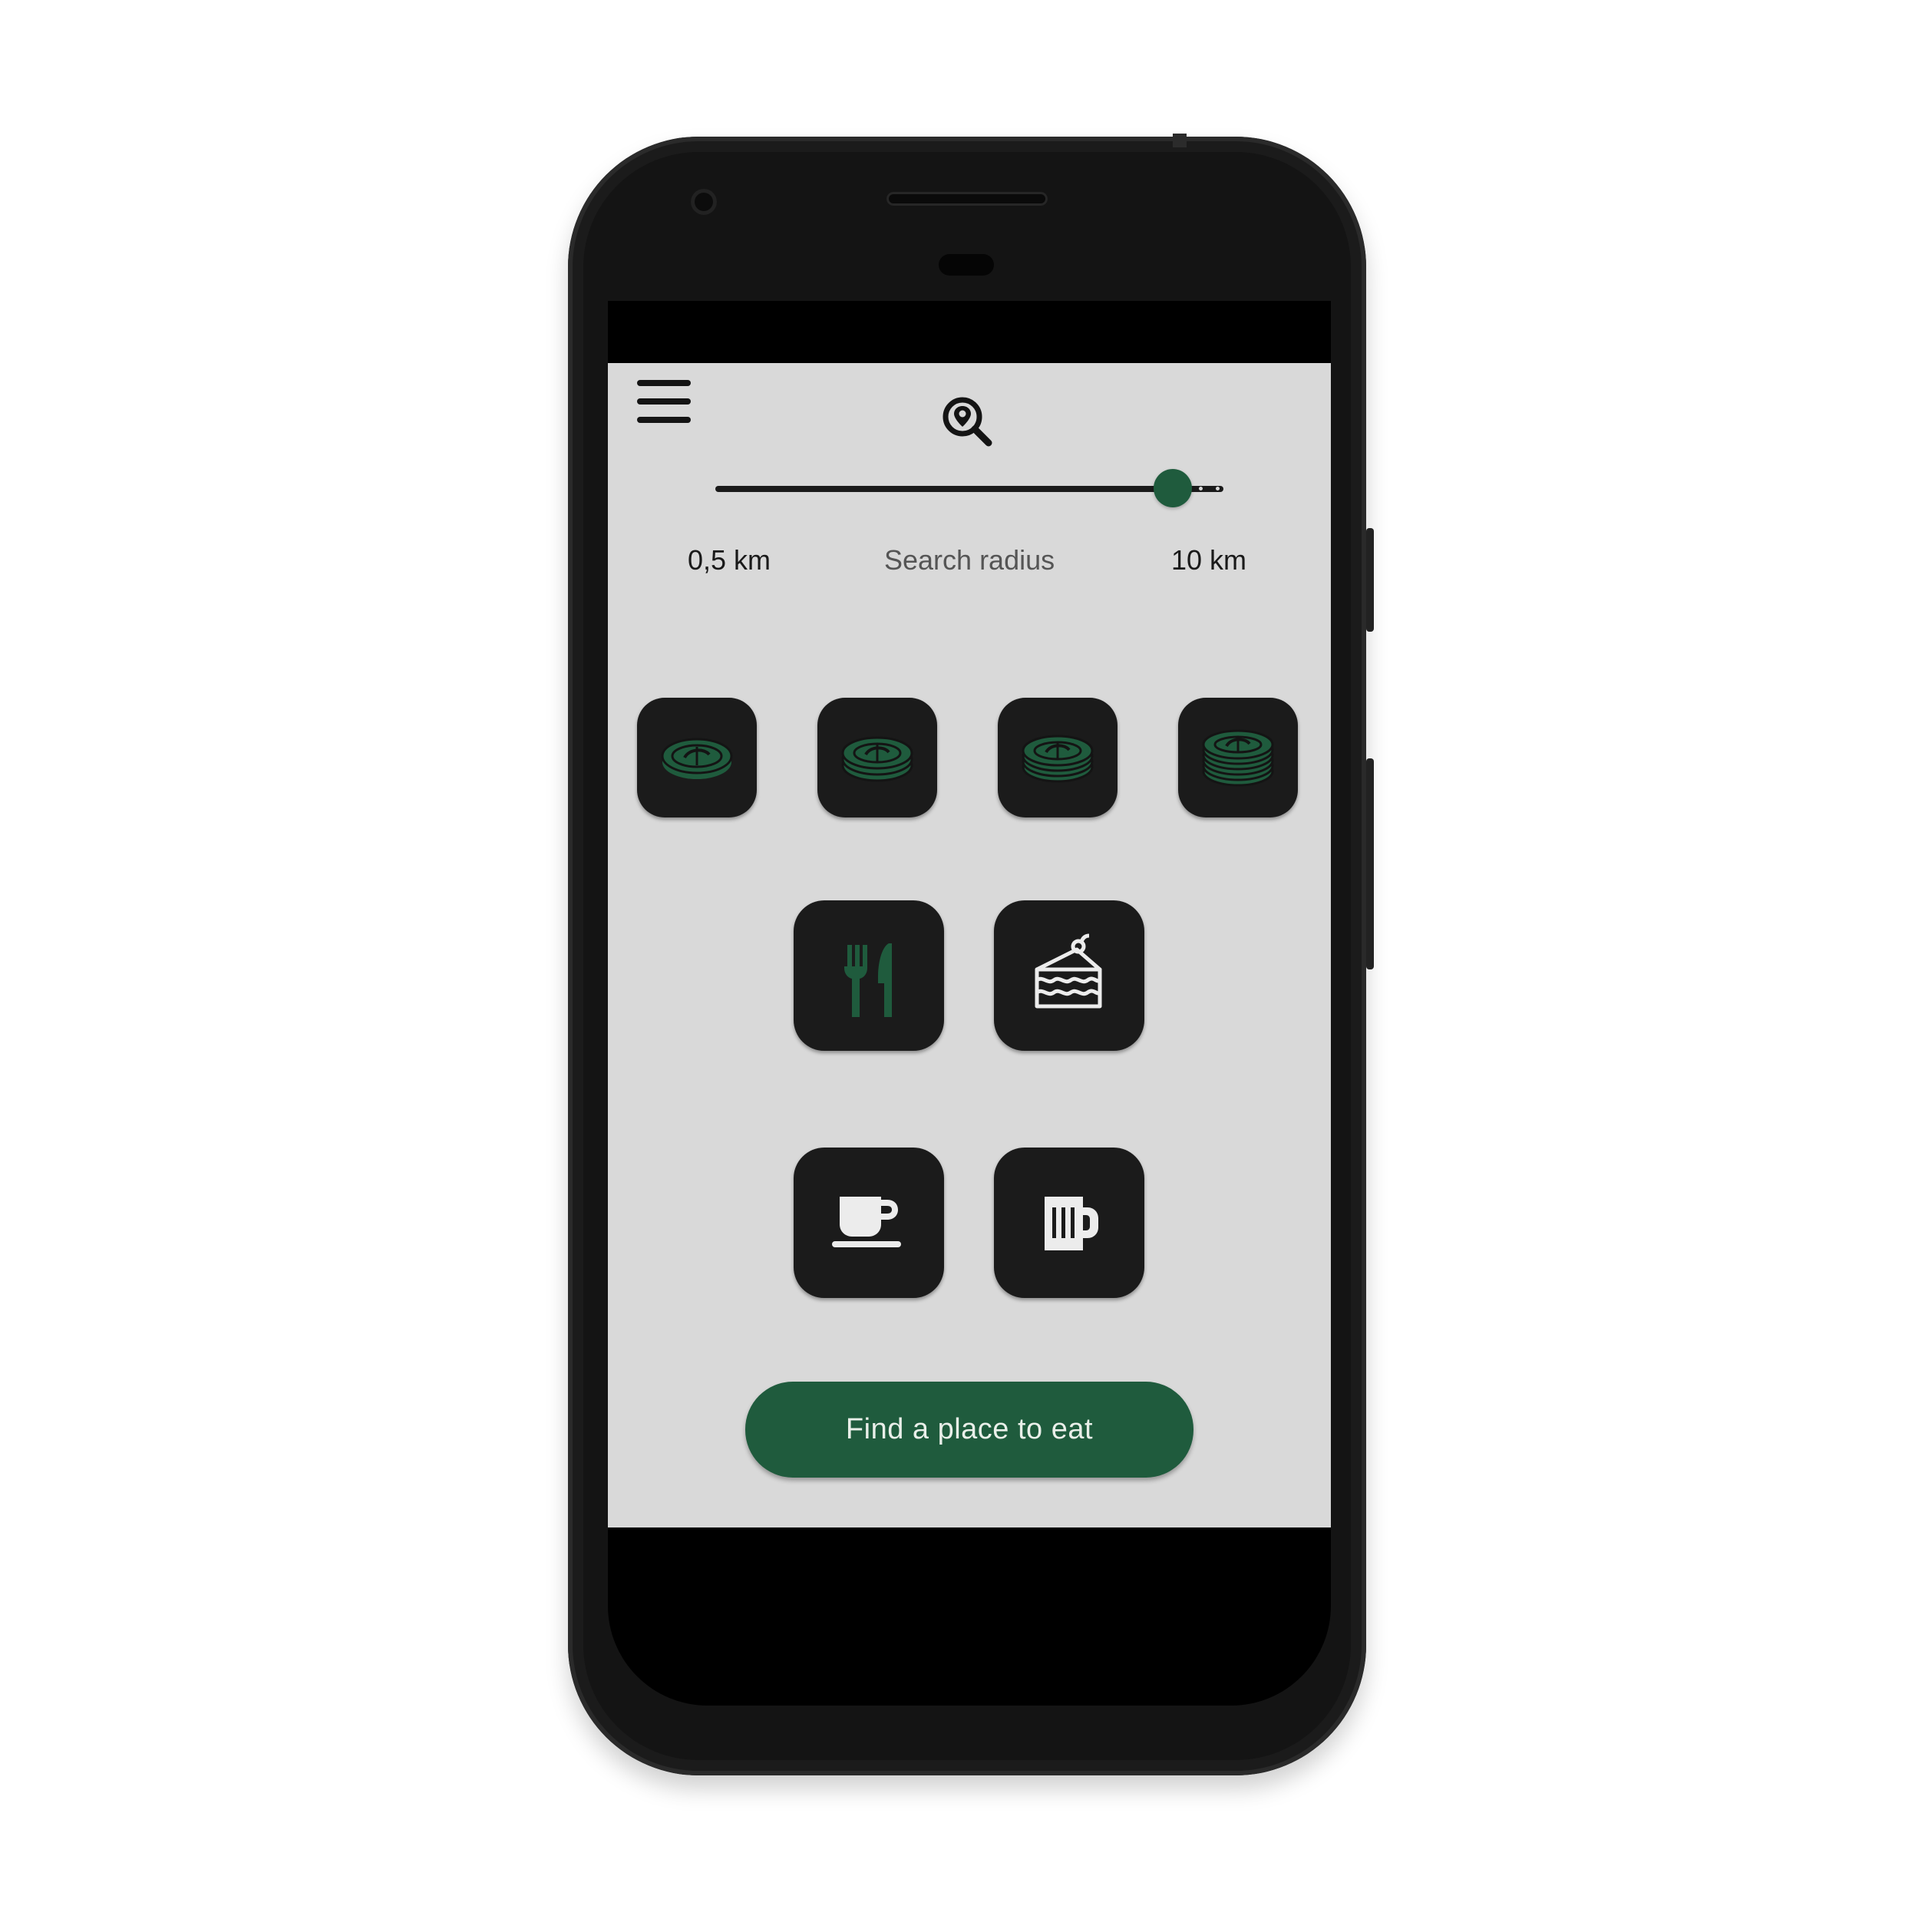  I want to click on category-cafe-button, so click(869, 1223).